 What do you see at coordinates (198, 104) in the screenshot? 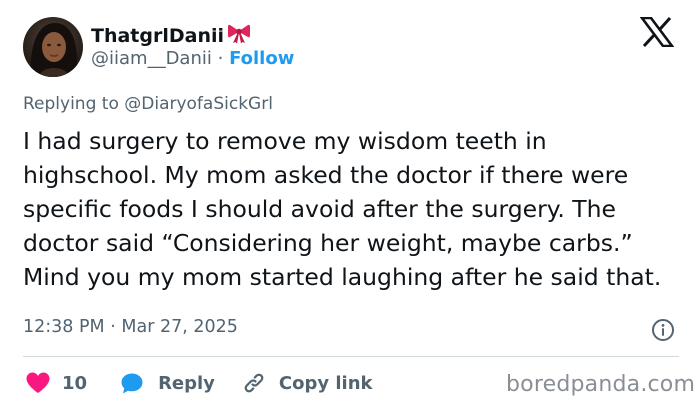
I see `reply-mention-link: @DiaryofaSickGrl` at bounding box center [198, 104].